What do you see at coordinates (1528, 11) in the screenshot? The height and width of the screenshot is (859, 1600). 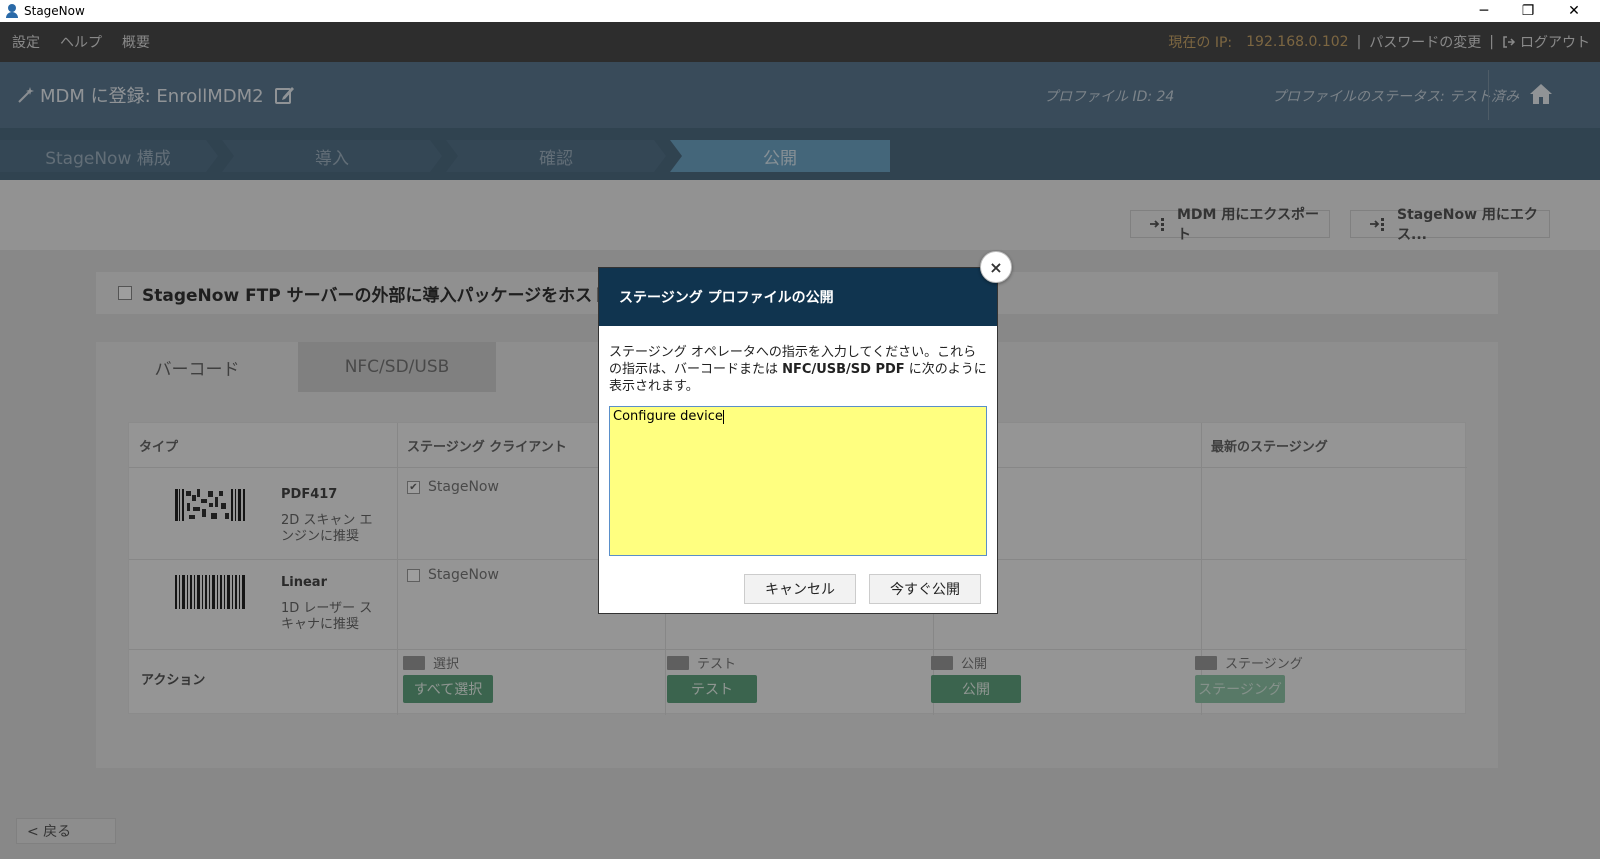 I see `restore-button: ❐` at bounding box center [1528, 11].